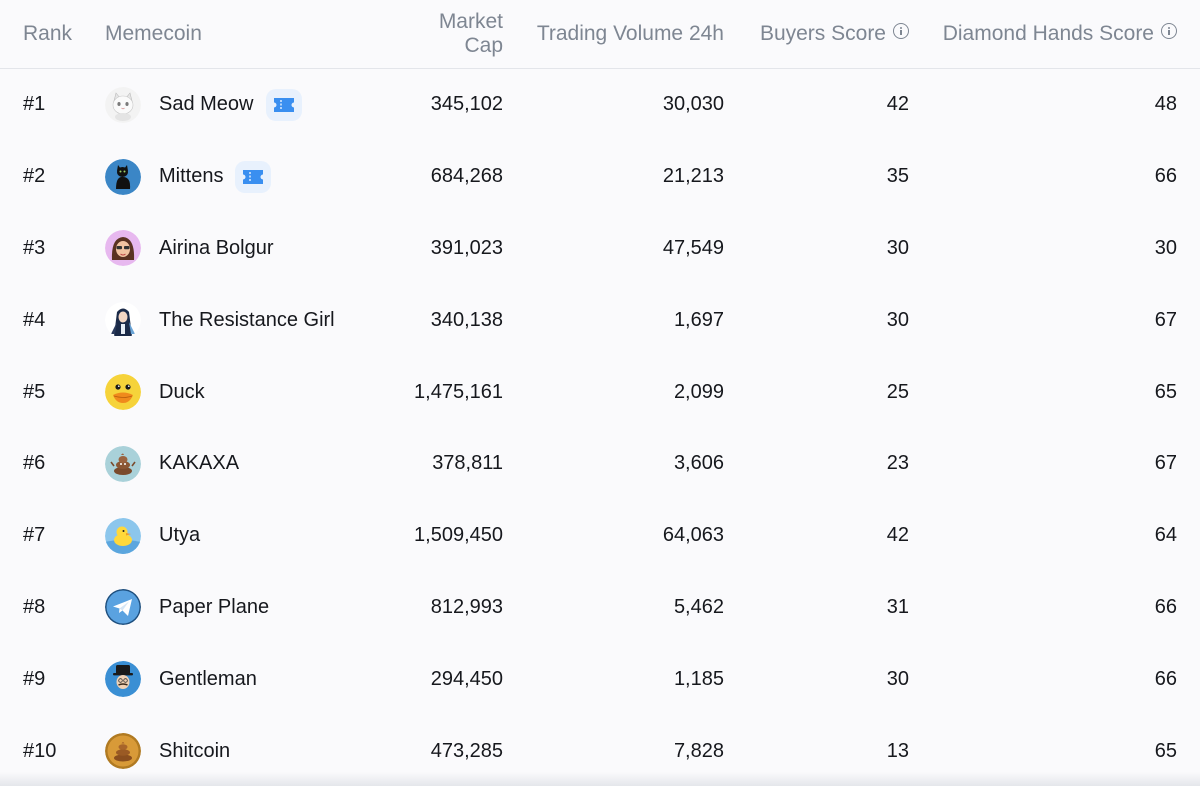 The height and width of the screenshot is (786, 1200). What do you see at coordinates (897, 176) in the screenshot?
I see `buyers-score-cell: 35` at bounding box center [897, 176].